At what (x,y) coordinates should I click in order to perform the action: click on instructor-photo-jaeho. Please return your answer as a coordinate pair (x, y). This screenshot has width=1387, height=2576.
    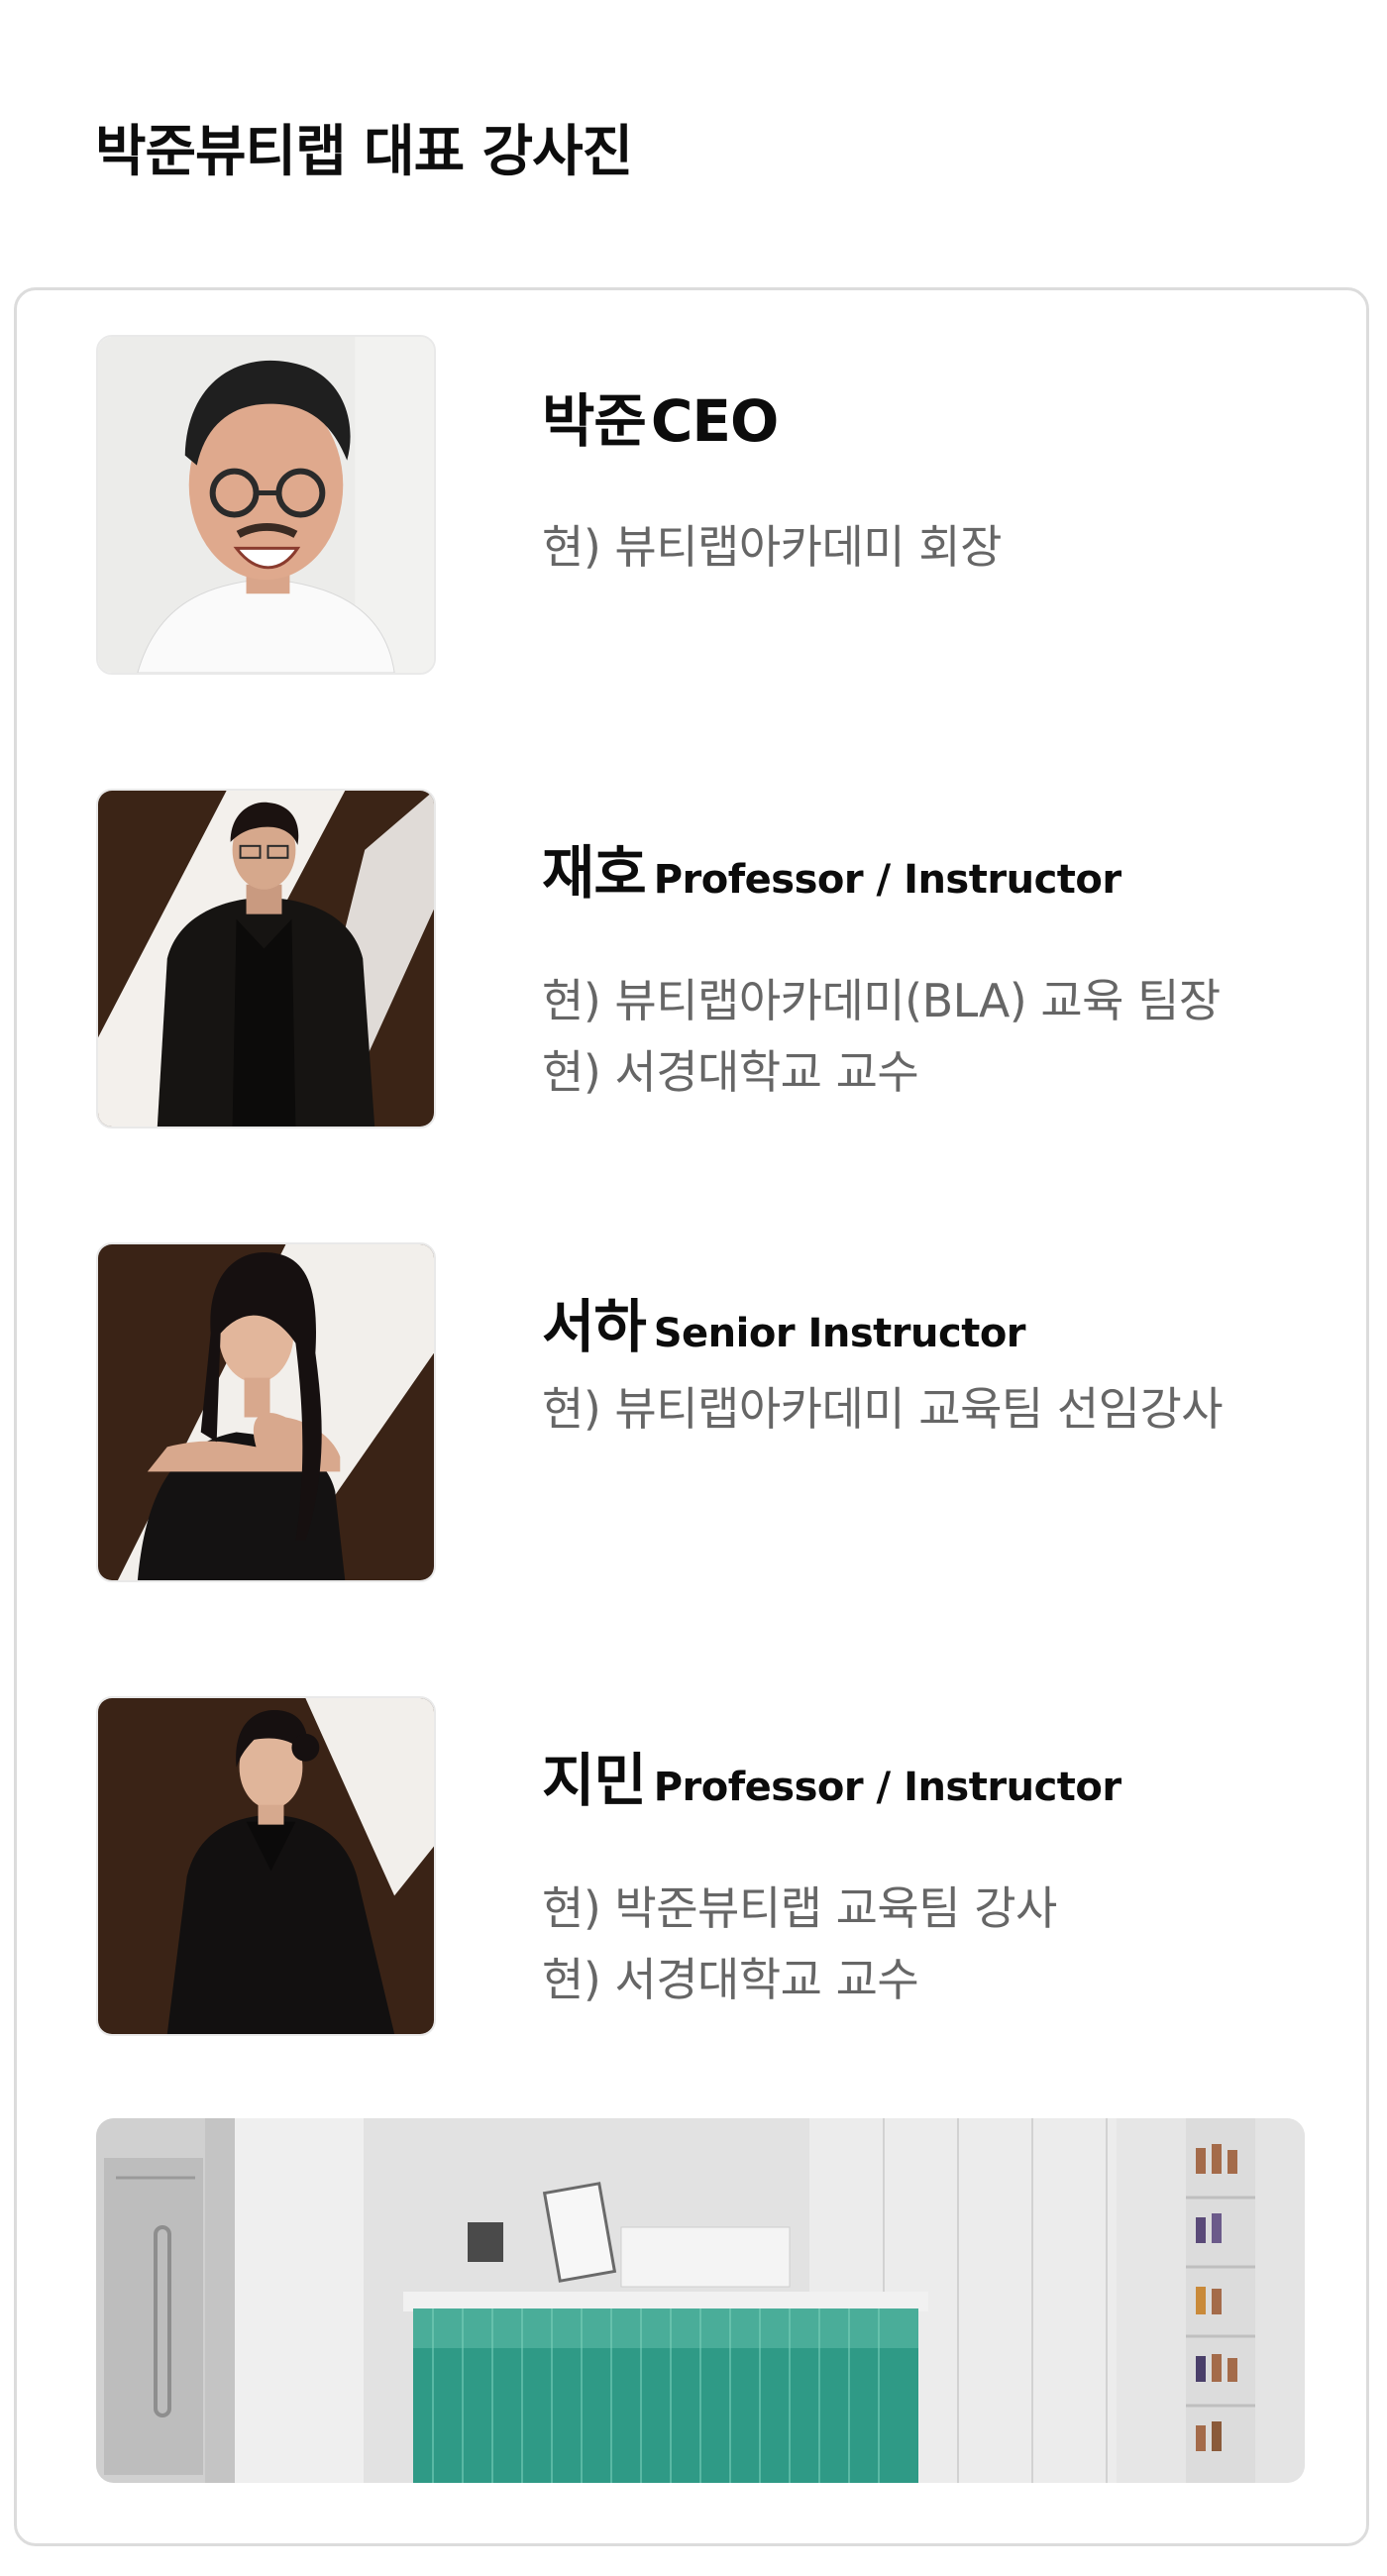
    Looking at the image, I should click on (266, 958).